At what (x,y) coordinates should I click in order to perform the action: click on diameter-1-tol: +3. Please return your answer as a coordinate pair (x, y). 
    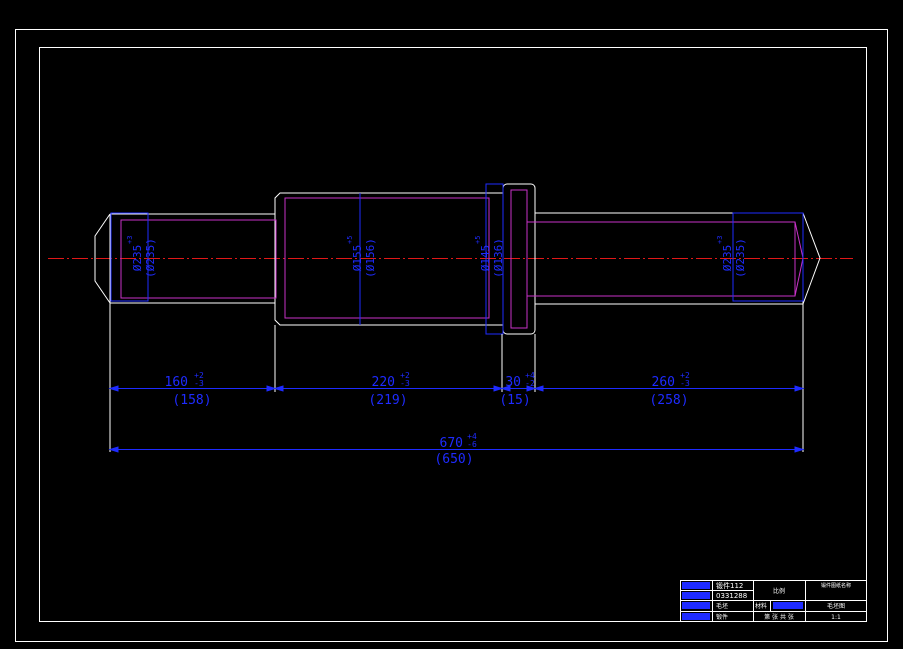
    Looking at the image, I should click on (130, 240).